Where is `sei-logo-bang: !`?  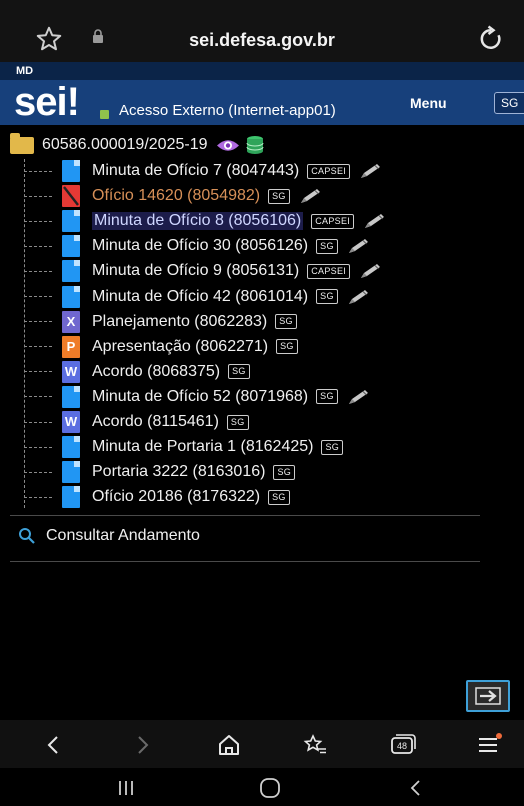 sei-logo-bang: ! is located at coordinates (73, 102).